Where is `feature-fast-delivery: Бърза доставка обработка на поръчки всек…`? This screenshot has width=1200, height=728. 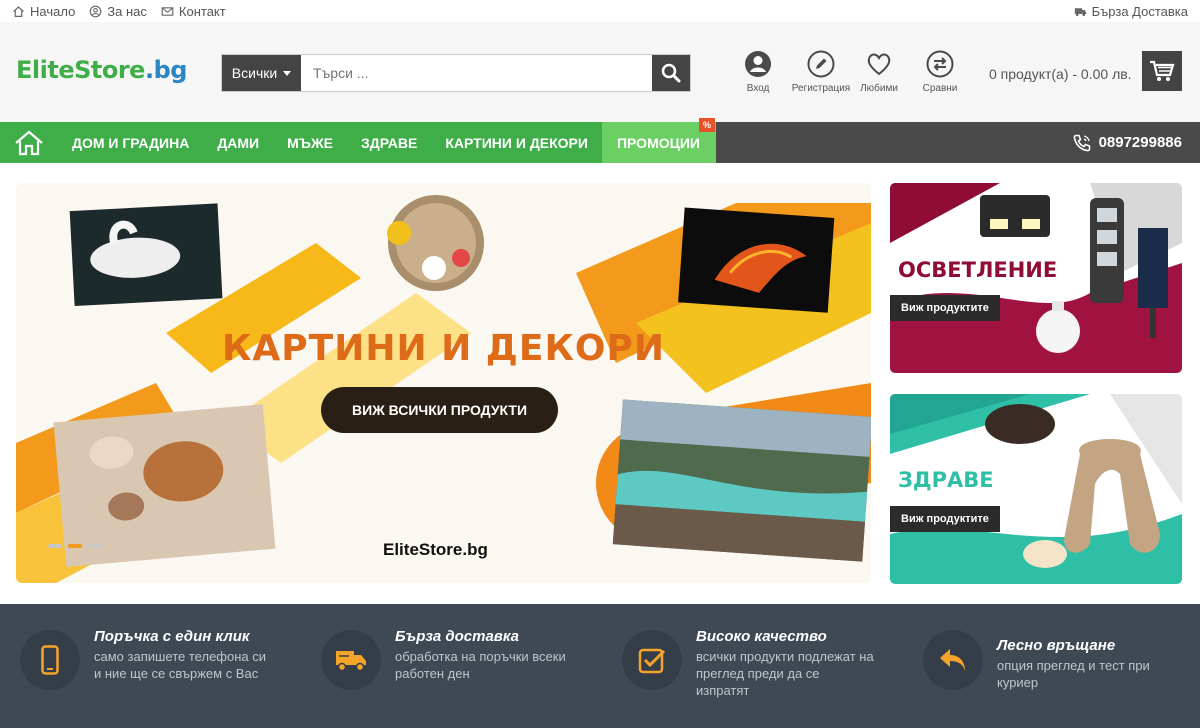
feature-fast-delivery: Бърза доставка обработка на поръчки всек… is located at coordinates (445, 659).